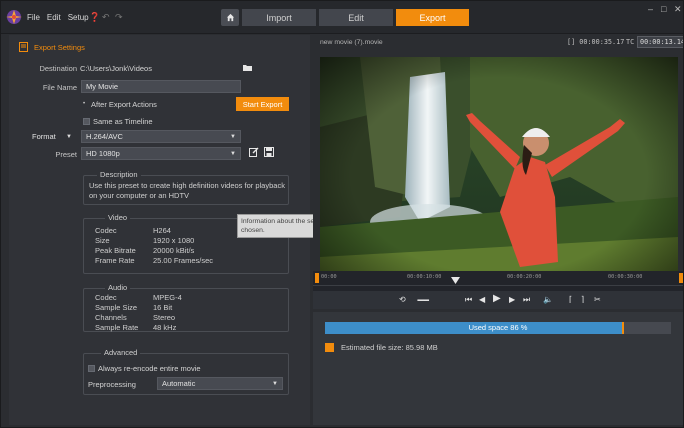  What do you see at coordinates (167, 297) in the screenshot?
I see `audio-codec-value: MPEG-4` at bounding box center [167, 297].